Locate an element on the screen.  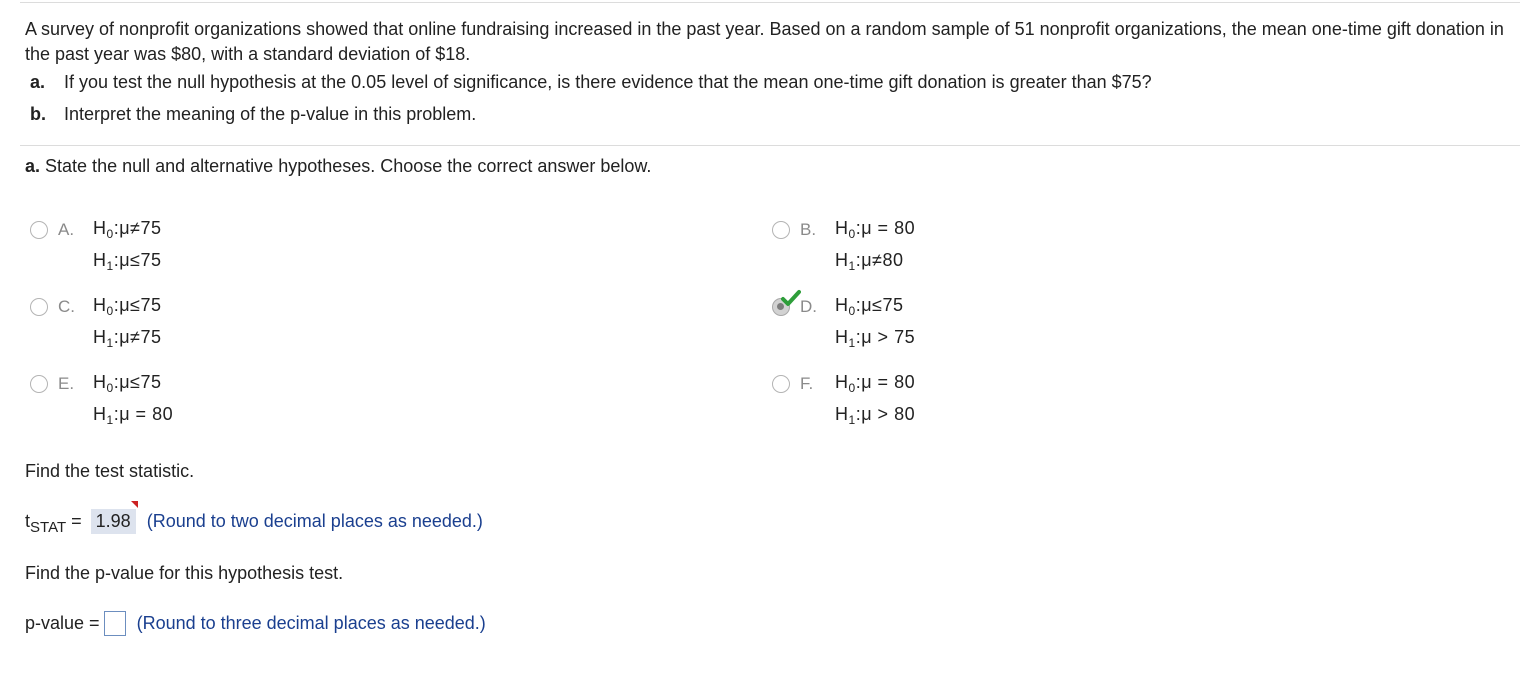
section-divider is located at coordinates (770, 145).